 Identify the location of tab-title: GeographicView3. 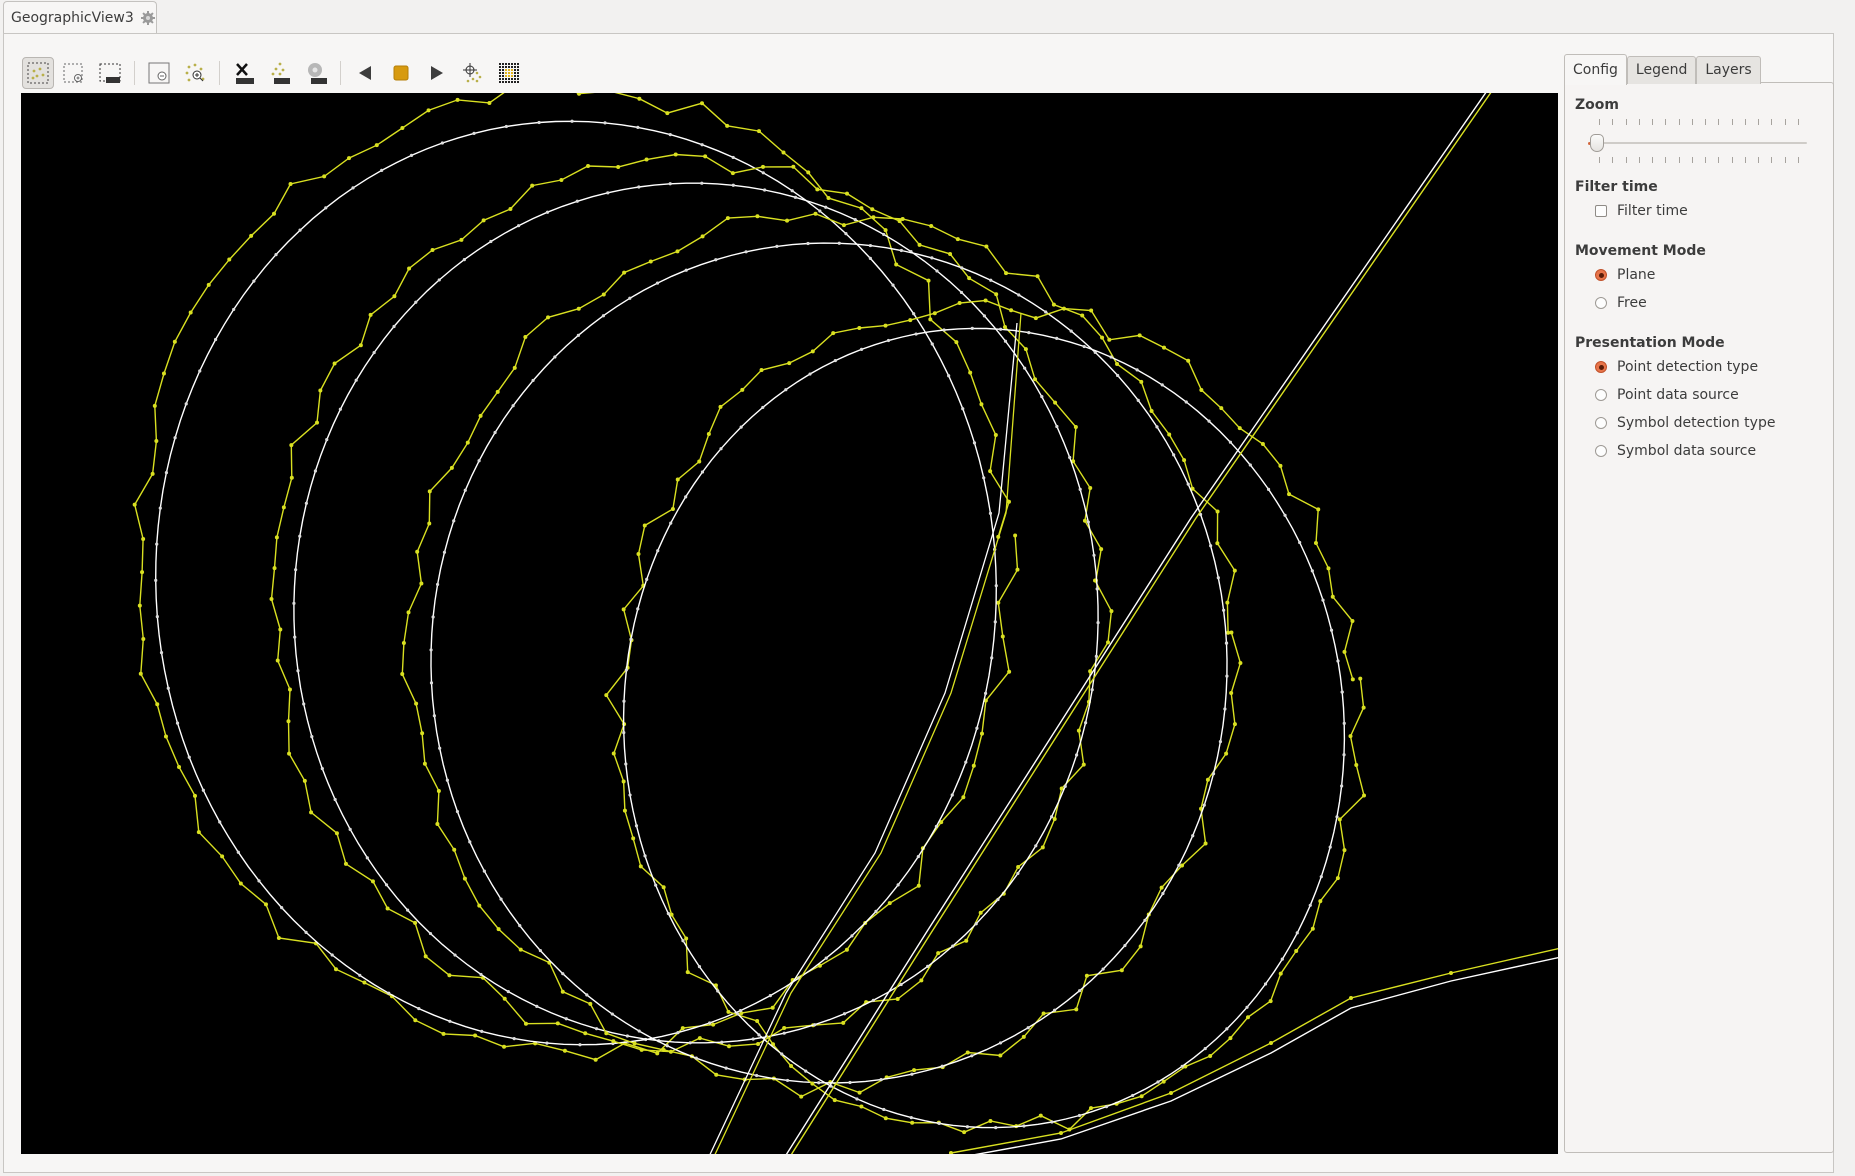
(72, 17).